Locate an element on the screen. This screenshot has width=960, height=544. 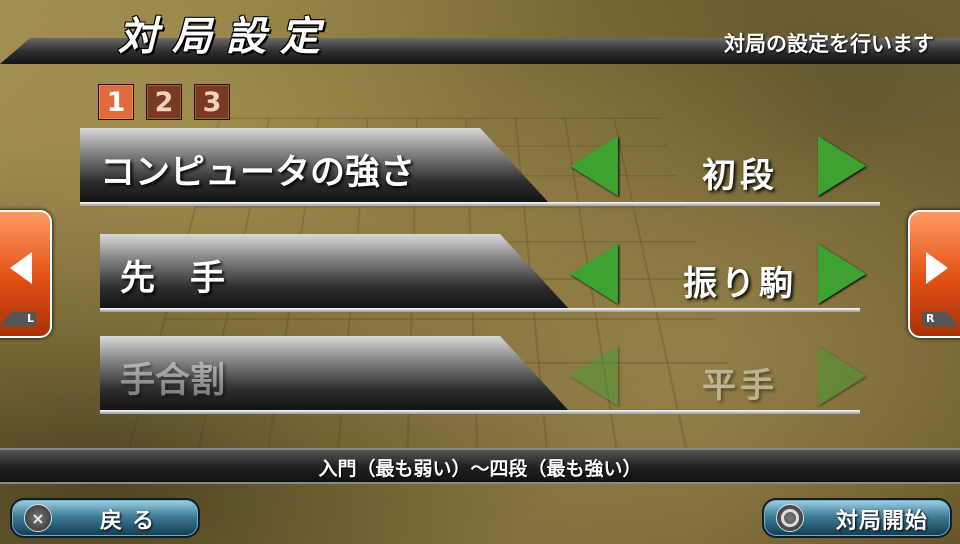
page-tab-1: 1 is located at coordinates (116, 102).